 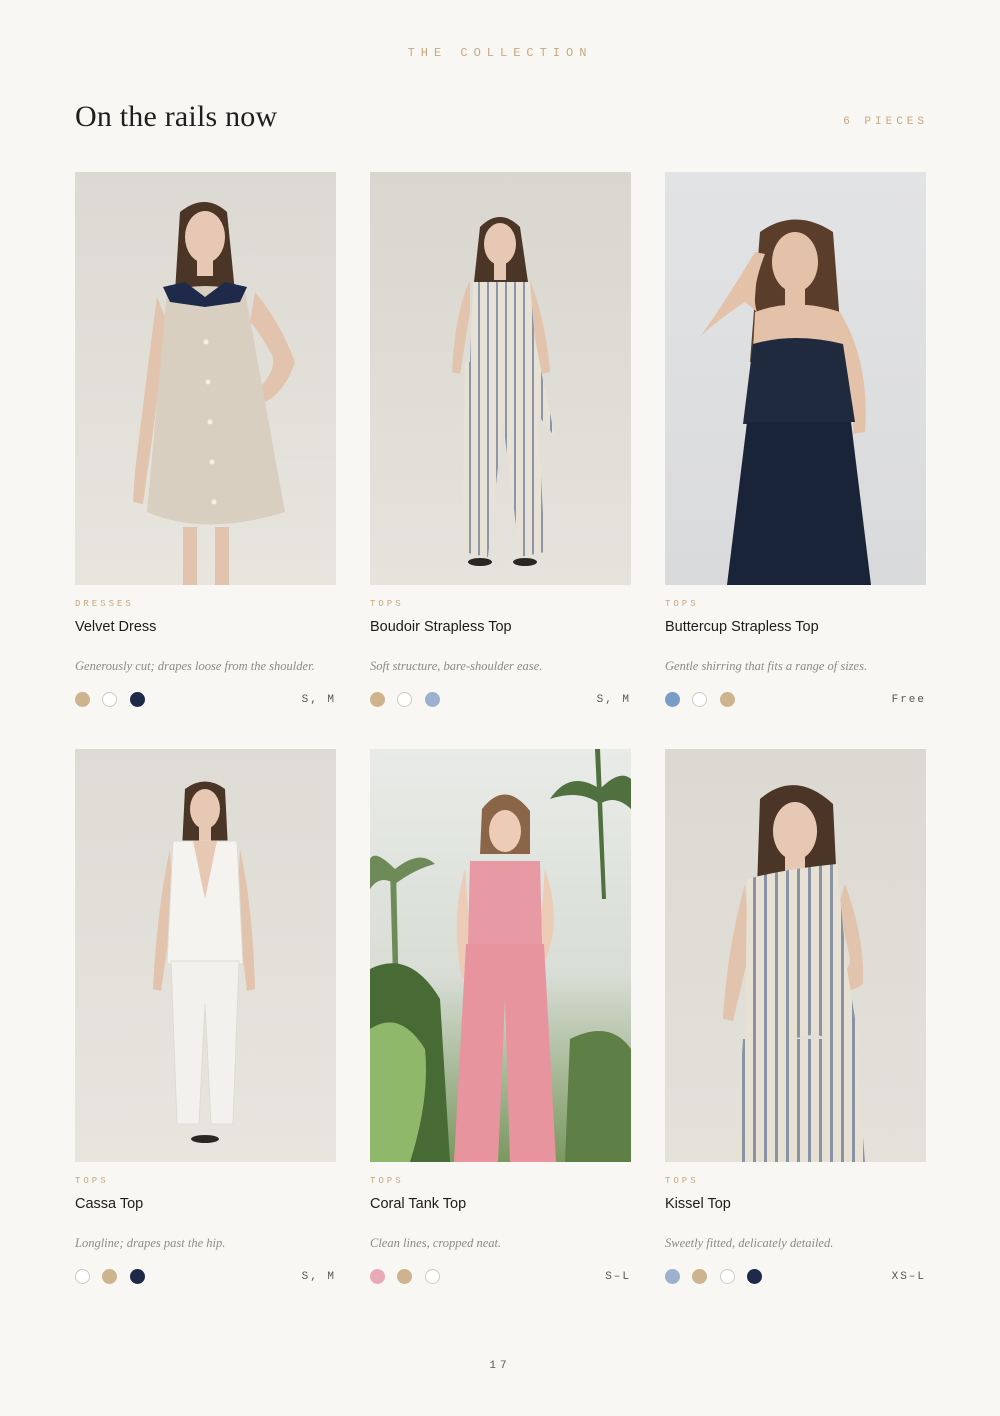 I want to click on product-name: Coral Tank Top, so click(x=500, y=1206).